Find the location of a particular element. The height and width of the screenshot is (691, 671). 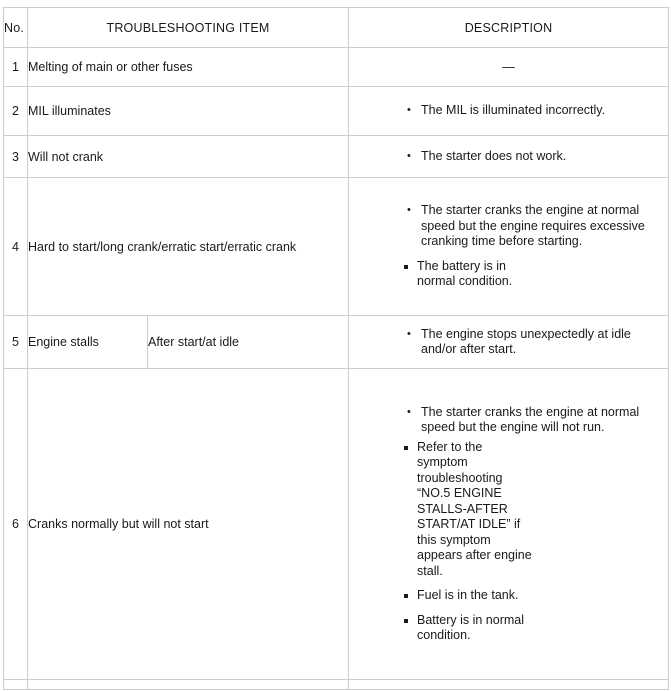

row-item-label: MIL illuminates is located at coordinates (188, 111).